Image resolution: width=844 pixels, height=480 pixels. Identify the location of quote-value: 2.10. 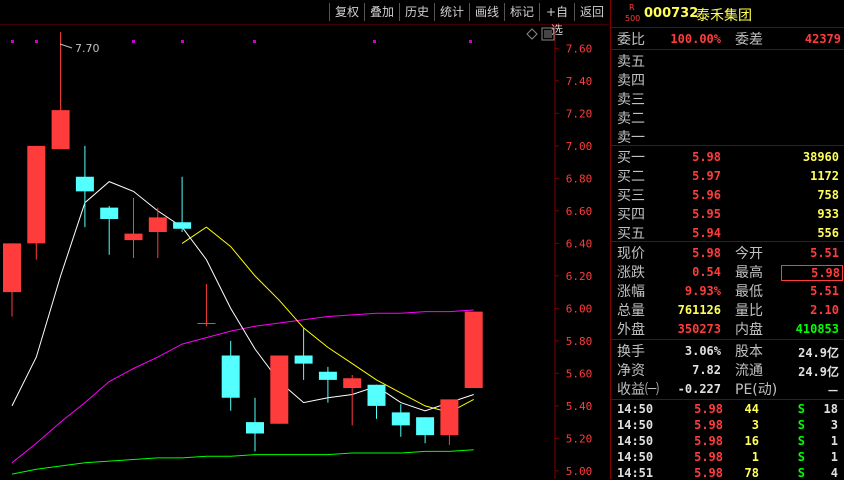
(824, 310).